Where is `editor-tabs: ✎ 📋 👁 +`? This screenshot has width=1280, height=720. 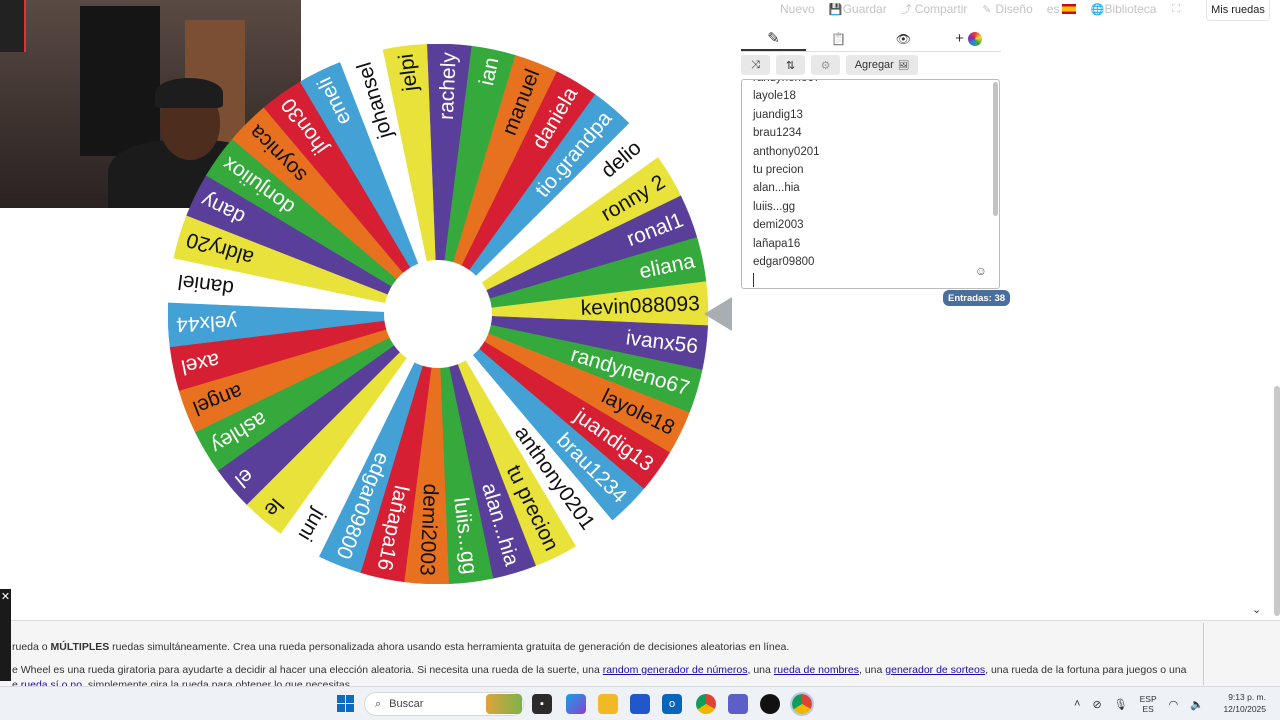 editor-tabs: ✎ 📋 👁 + is located at coordinates (871, 39).